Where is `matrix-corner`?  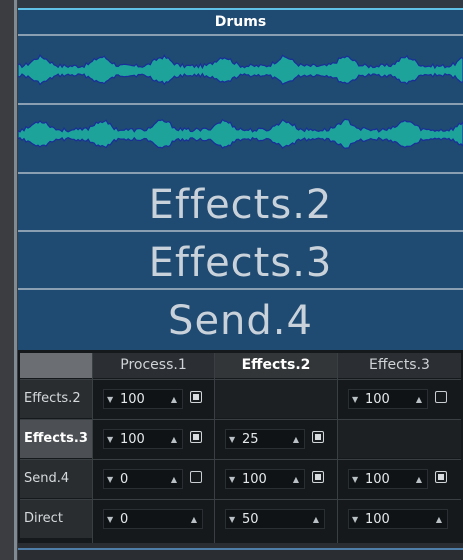
matrix-corner is located at coordinates (56, 365).